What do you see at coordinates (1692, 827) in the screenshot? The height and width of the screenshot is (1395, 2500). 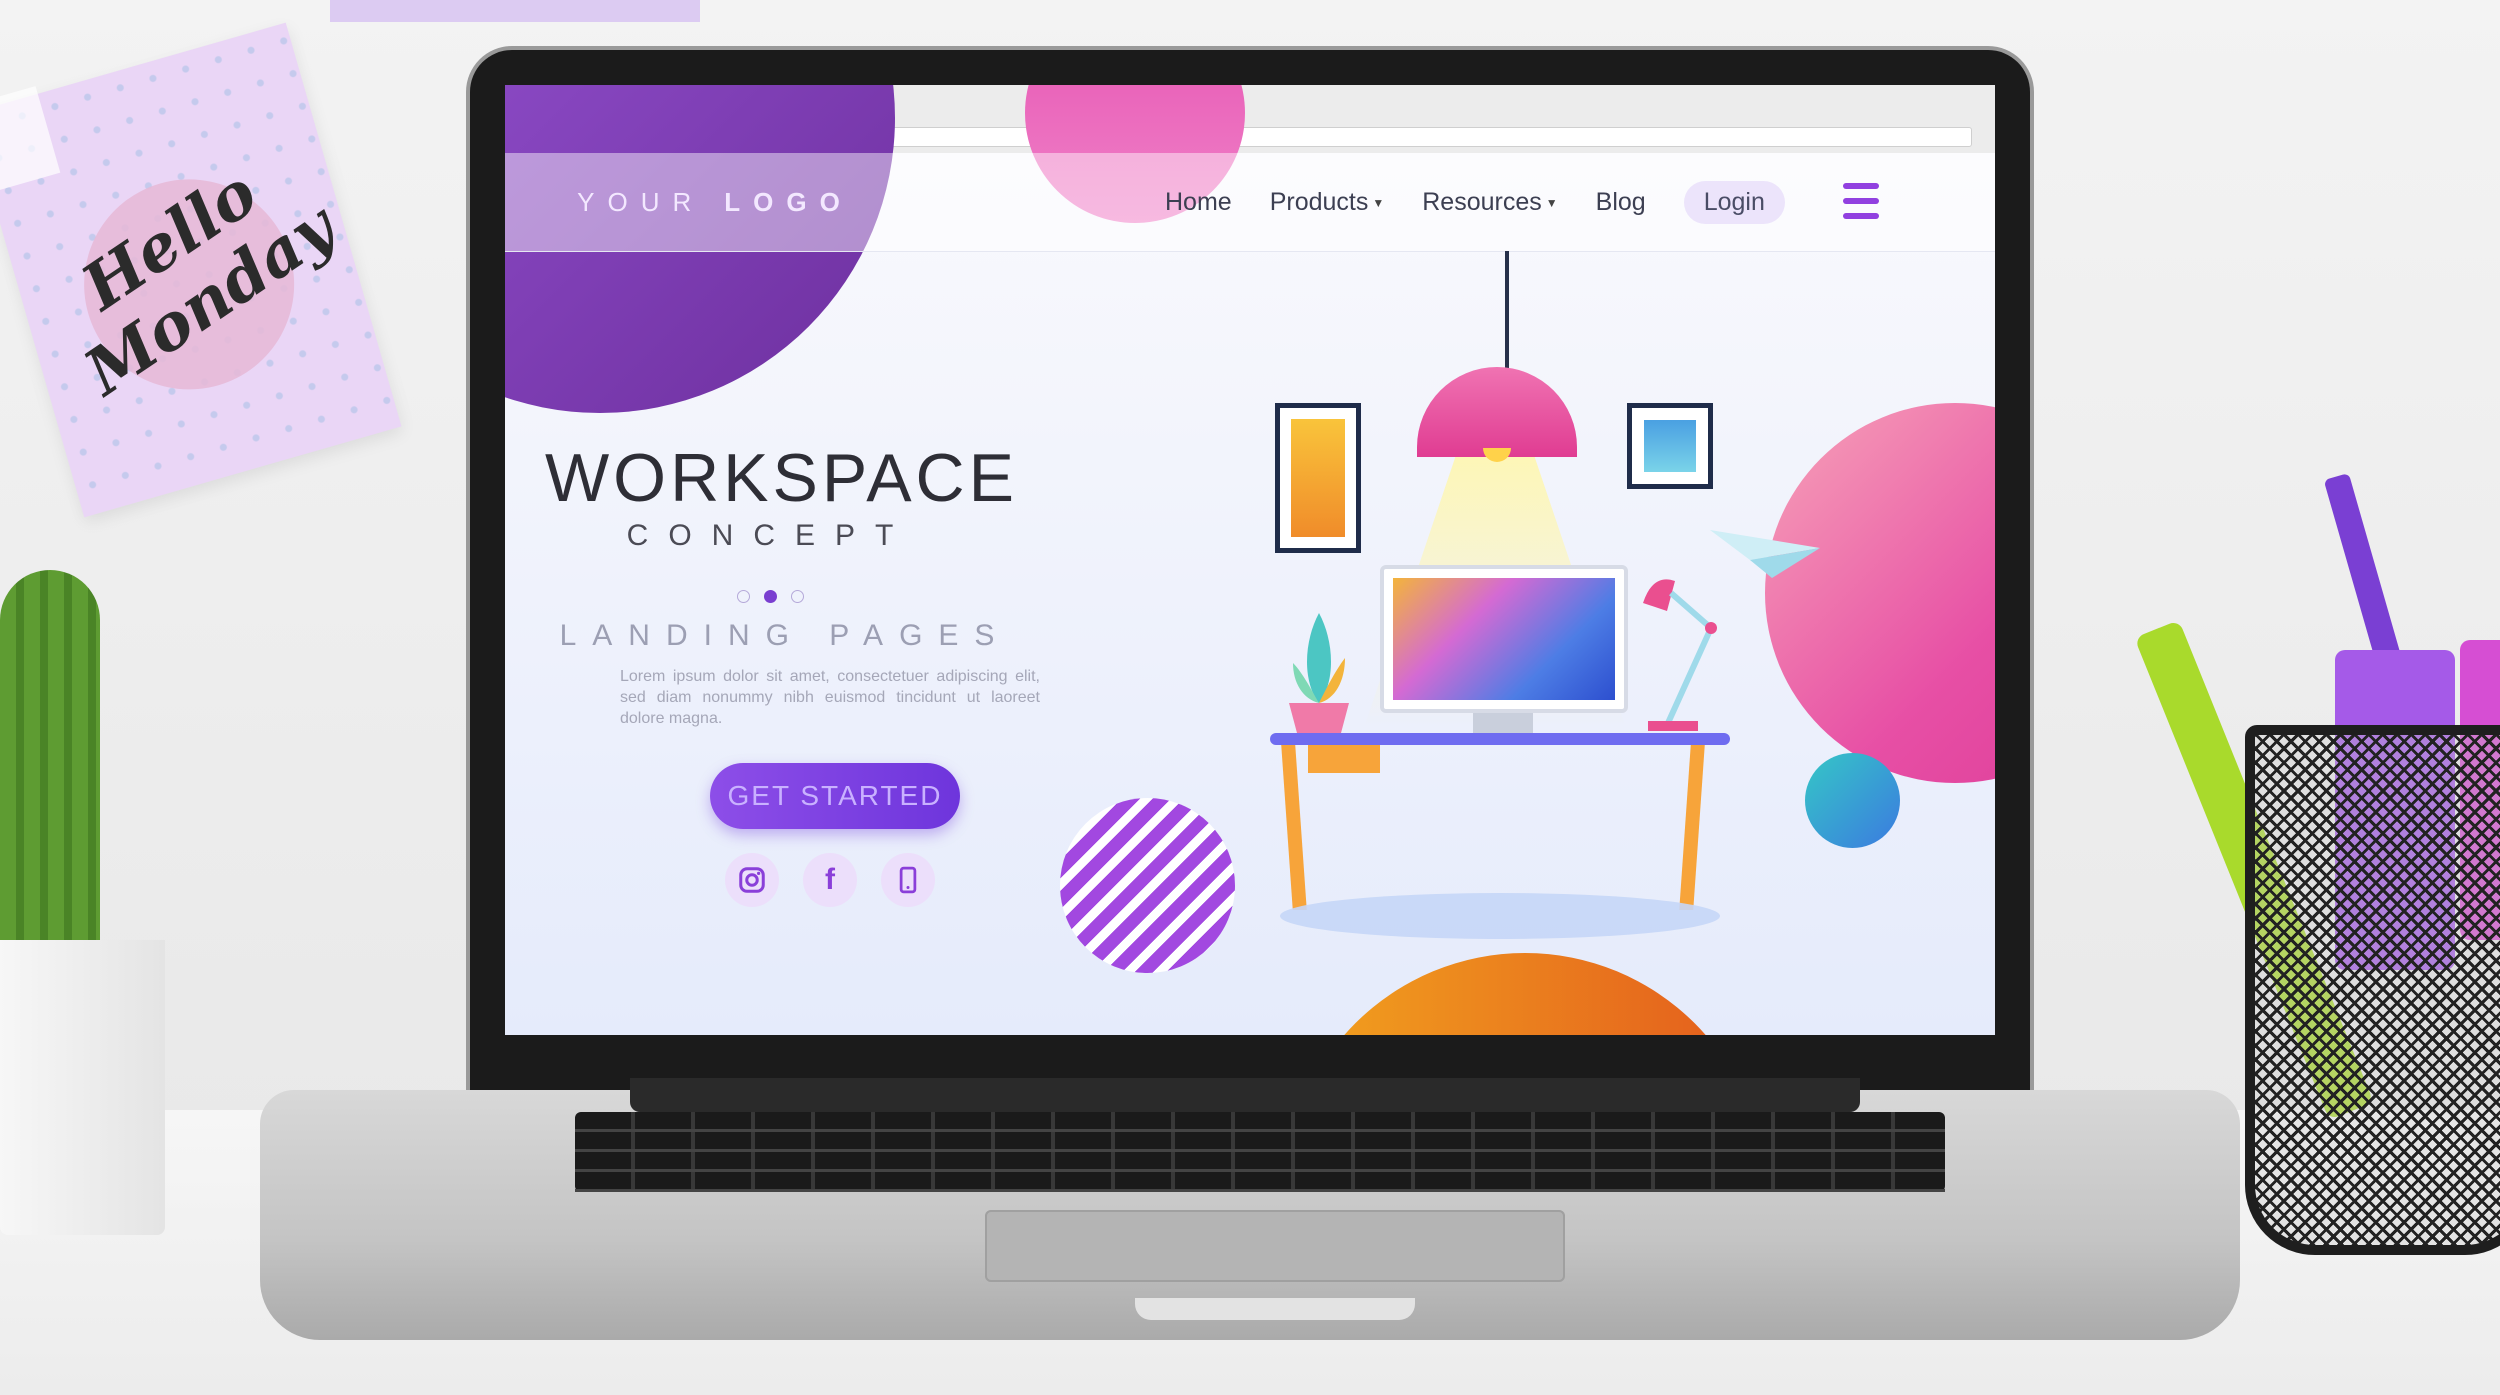 I see `desk-leg-right` at bounding box center [1692, 827].